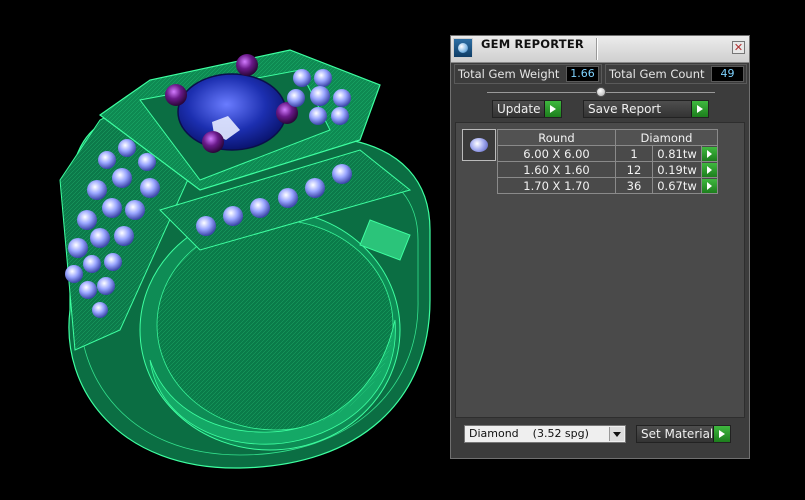 The width and height of the screenshot is (805, 500). I want to click on close-icon: ✕, so click(738, 47).